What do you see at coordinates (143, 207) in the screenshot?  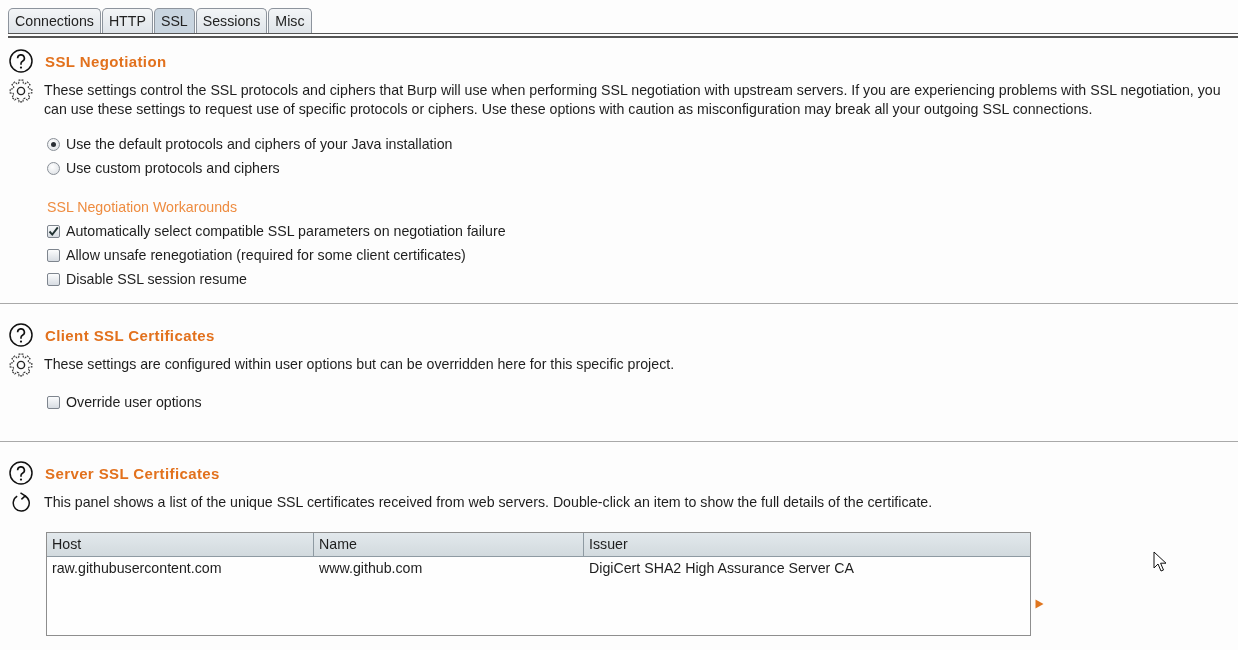 I see `group-heading: SSL Negotiation Workarounds` at bounding box center [143, 207].